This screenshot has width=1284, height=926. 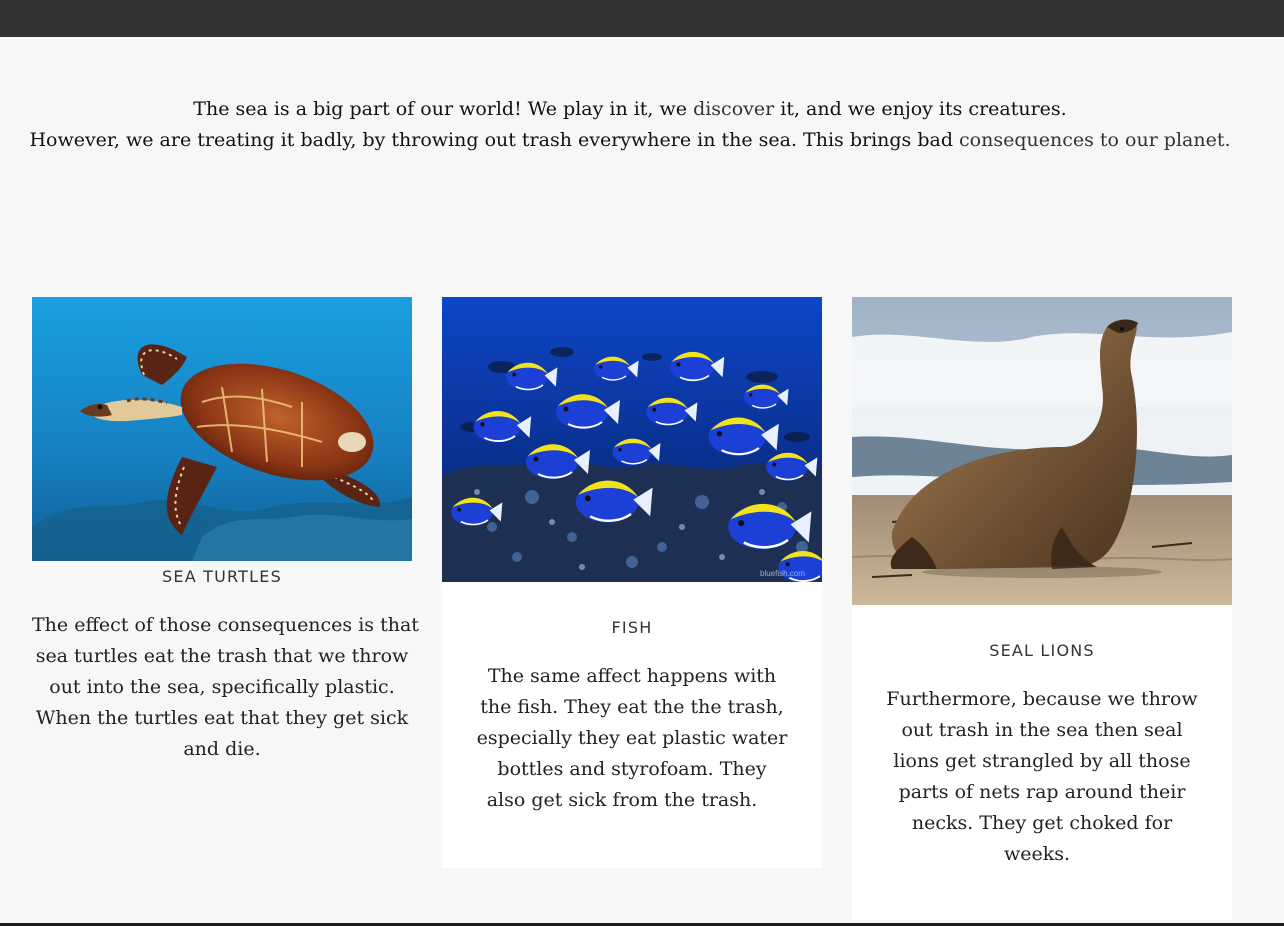 I want to click on fish-image: bluefish.com, so click(x=632, y=439).